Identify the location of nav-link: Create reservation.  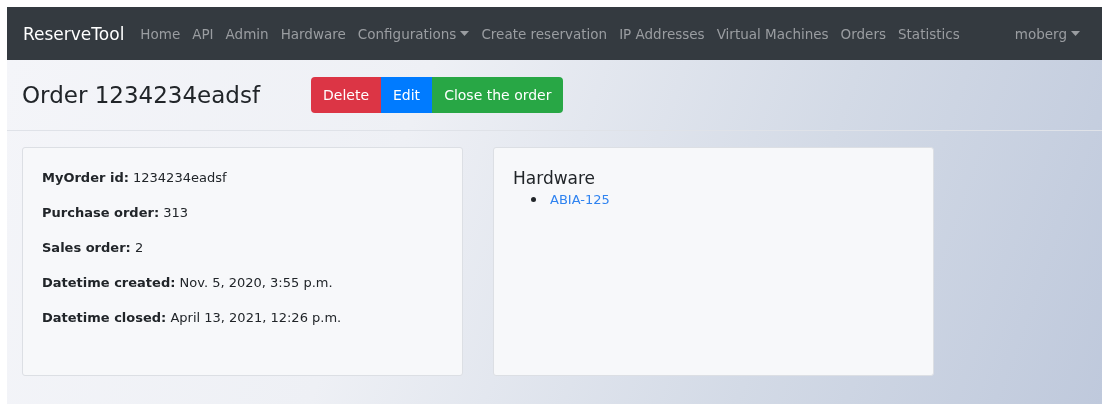
(544, 33).